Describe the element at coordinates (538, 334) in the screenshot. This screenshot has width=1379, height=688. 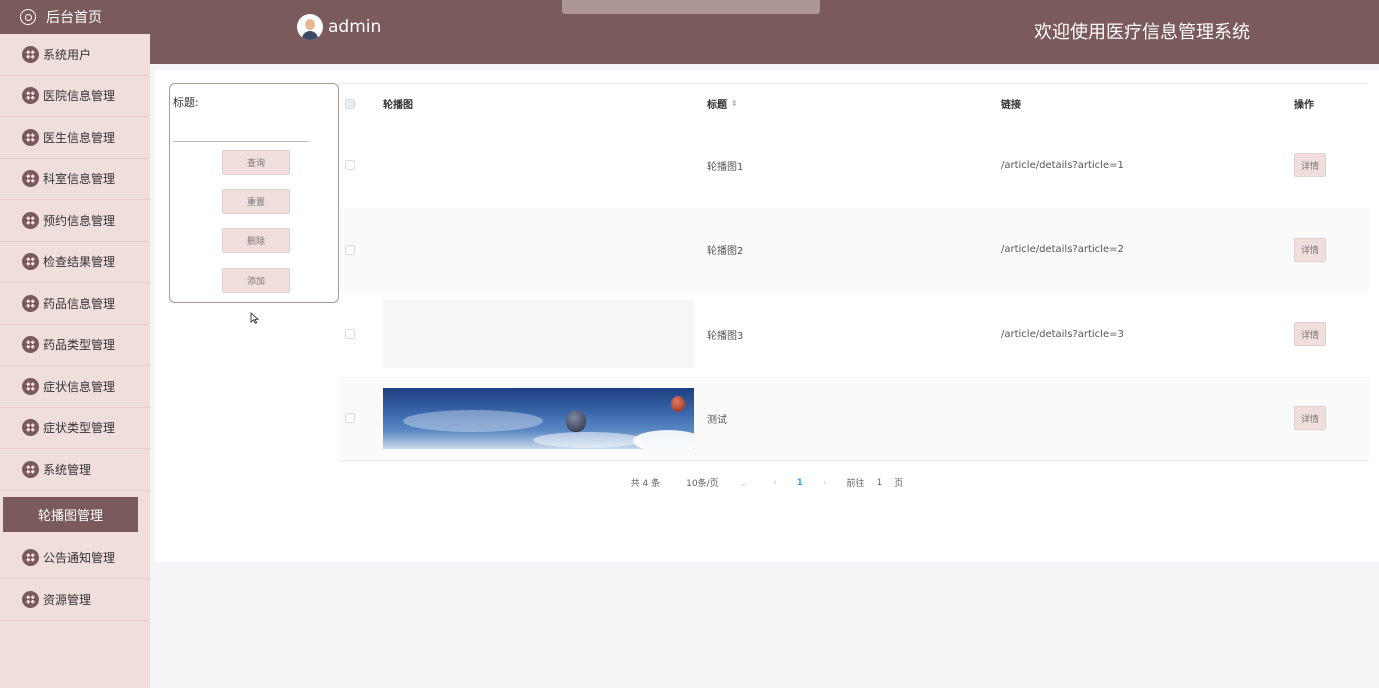
I see `carousel-image-placeholder` at that location.